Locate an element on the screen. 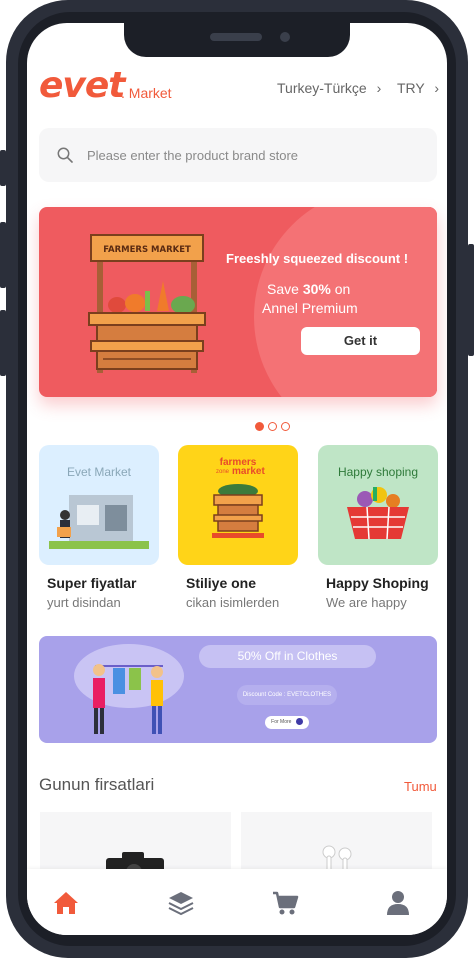  user-icon is located at coordinates (398, 903).